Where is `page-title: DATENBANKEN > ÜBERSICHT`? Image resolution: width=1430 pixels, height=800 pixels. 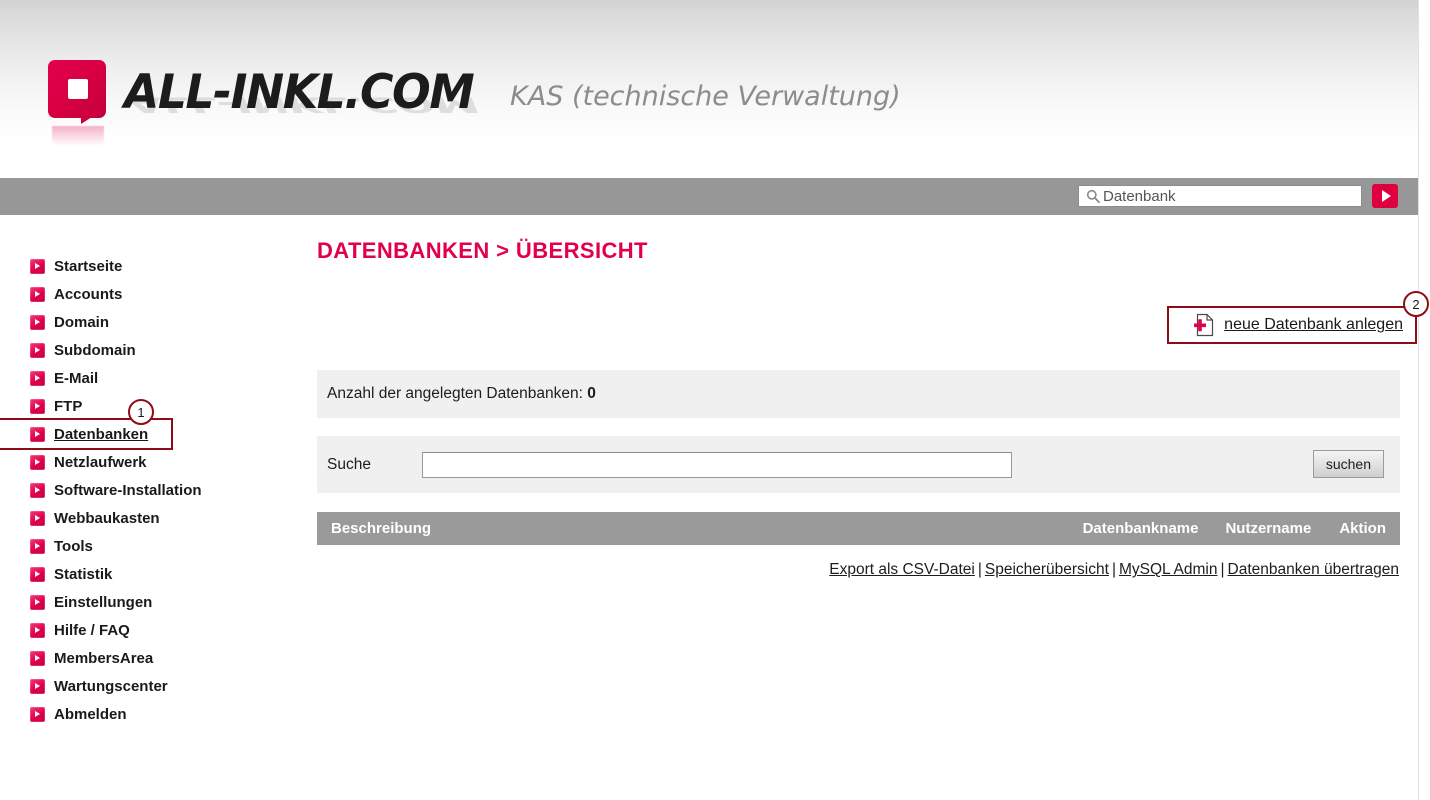
page-title: DATENBANKEN > ÜBERSICHT is located at coordinates (482, 250).